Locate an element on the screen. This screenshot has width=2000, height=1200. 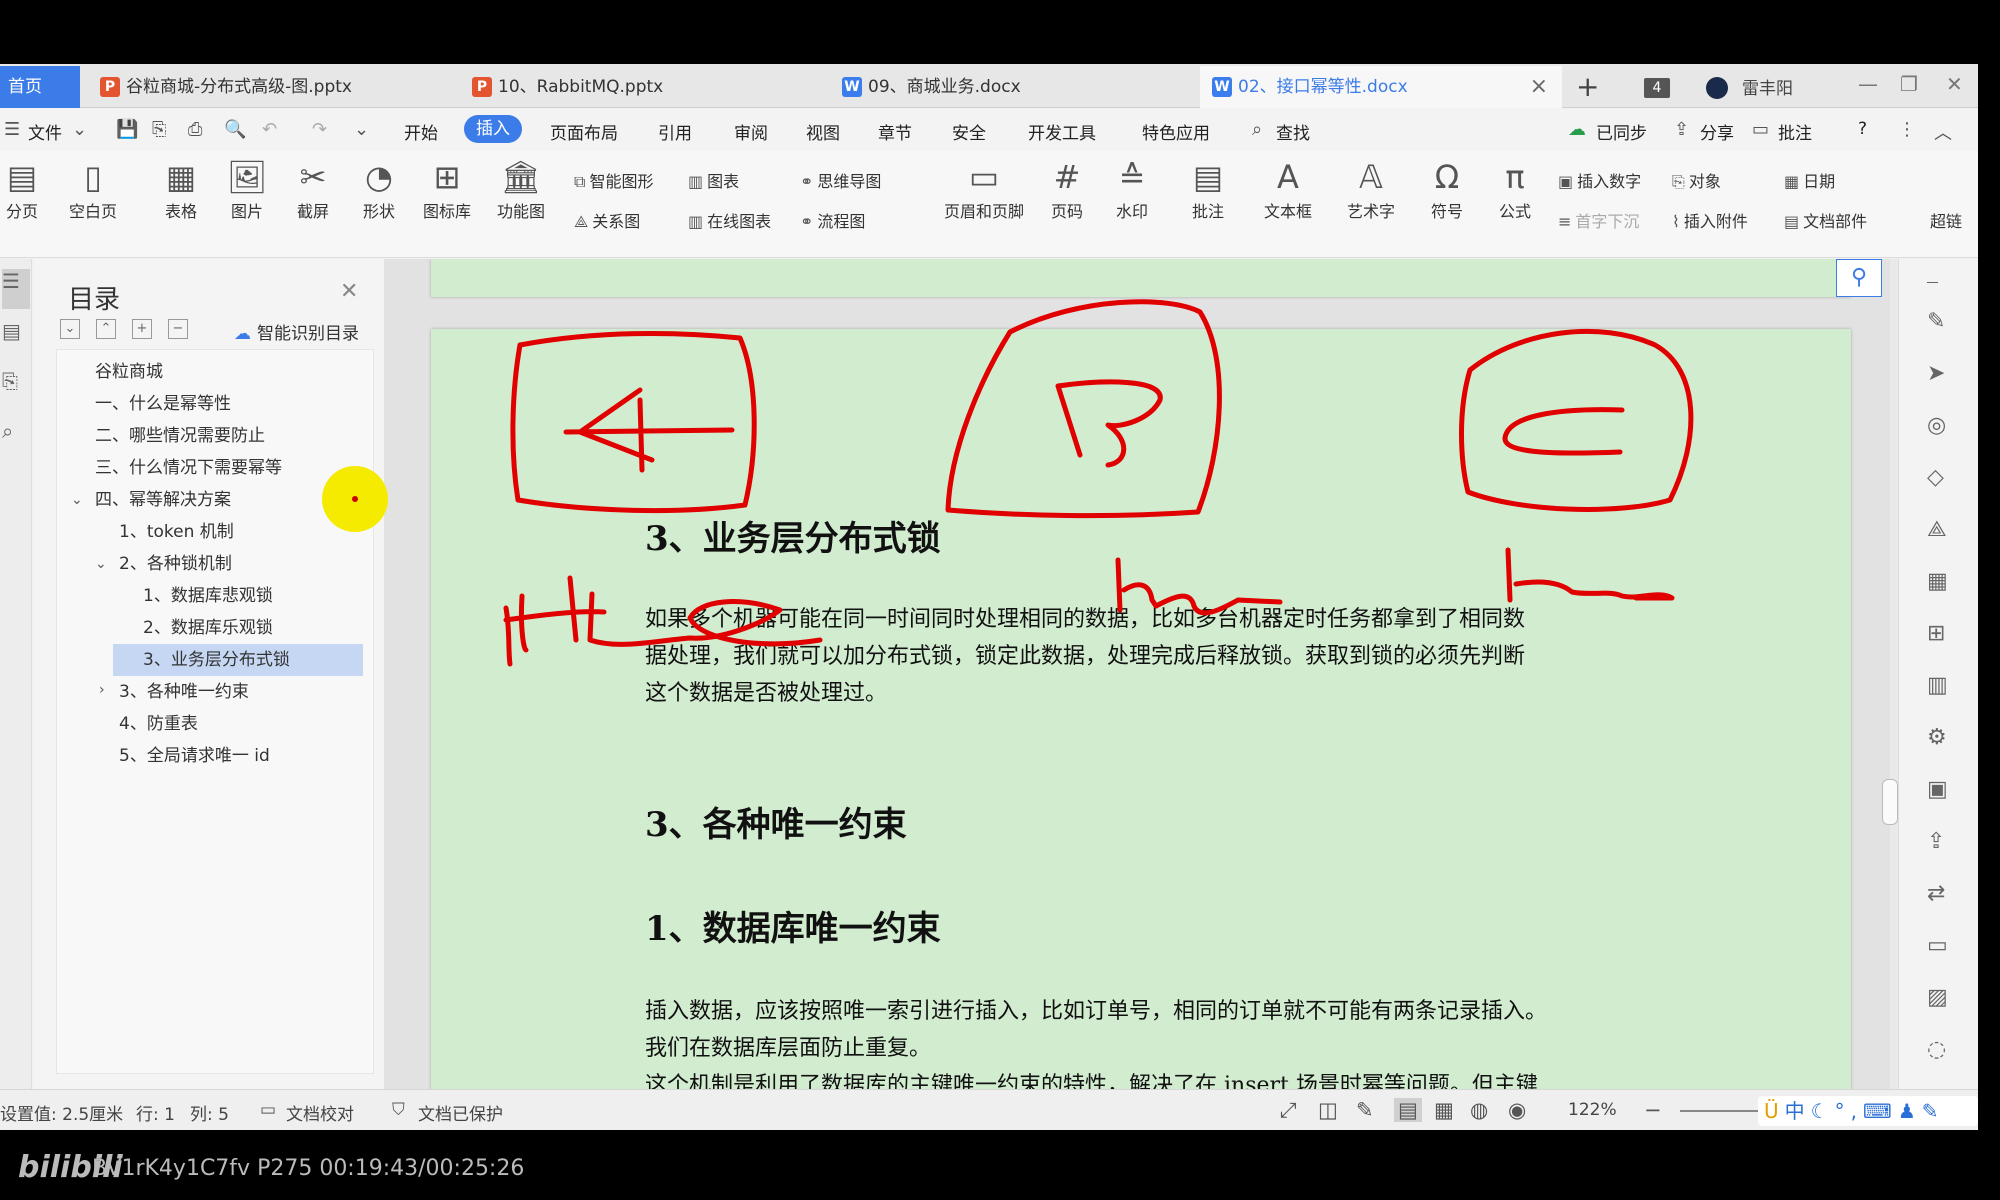
table-icon: ▦ is located at coordinates (1937, 581).